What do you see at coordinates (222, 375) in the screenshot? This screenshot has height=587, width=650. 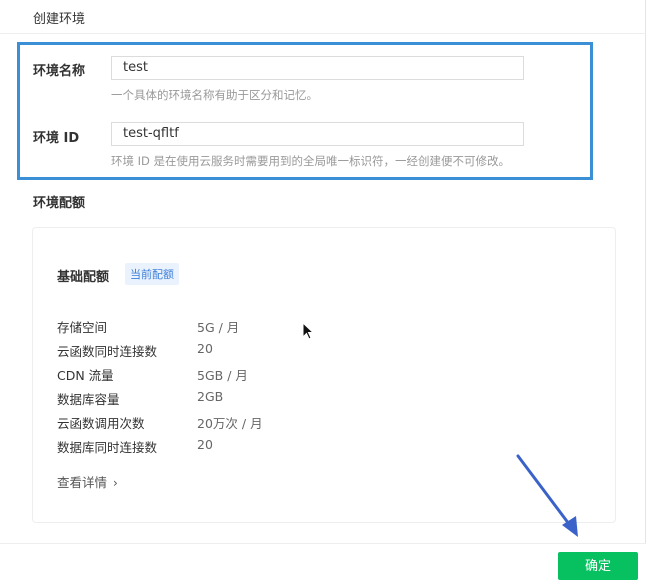 I see `quota-value: 5GB / 月` at bounding box center [222, 375].